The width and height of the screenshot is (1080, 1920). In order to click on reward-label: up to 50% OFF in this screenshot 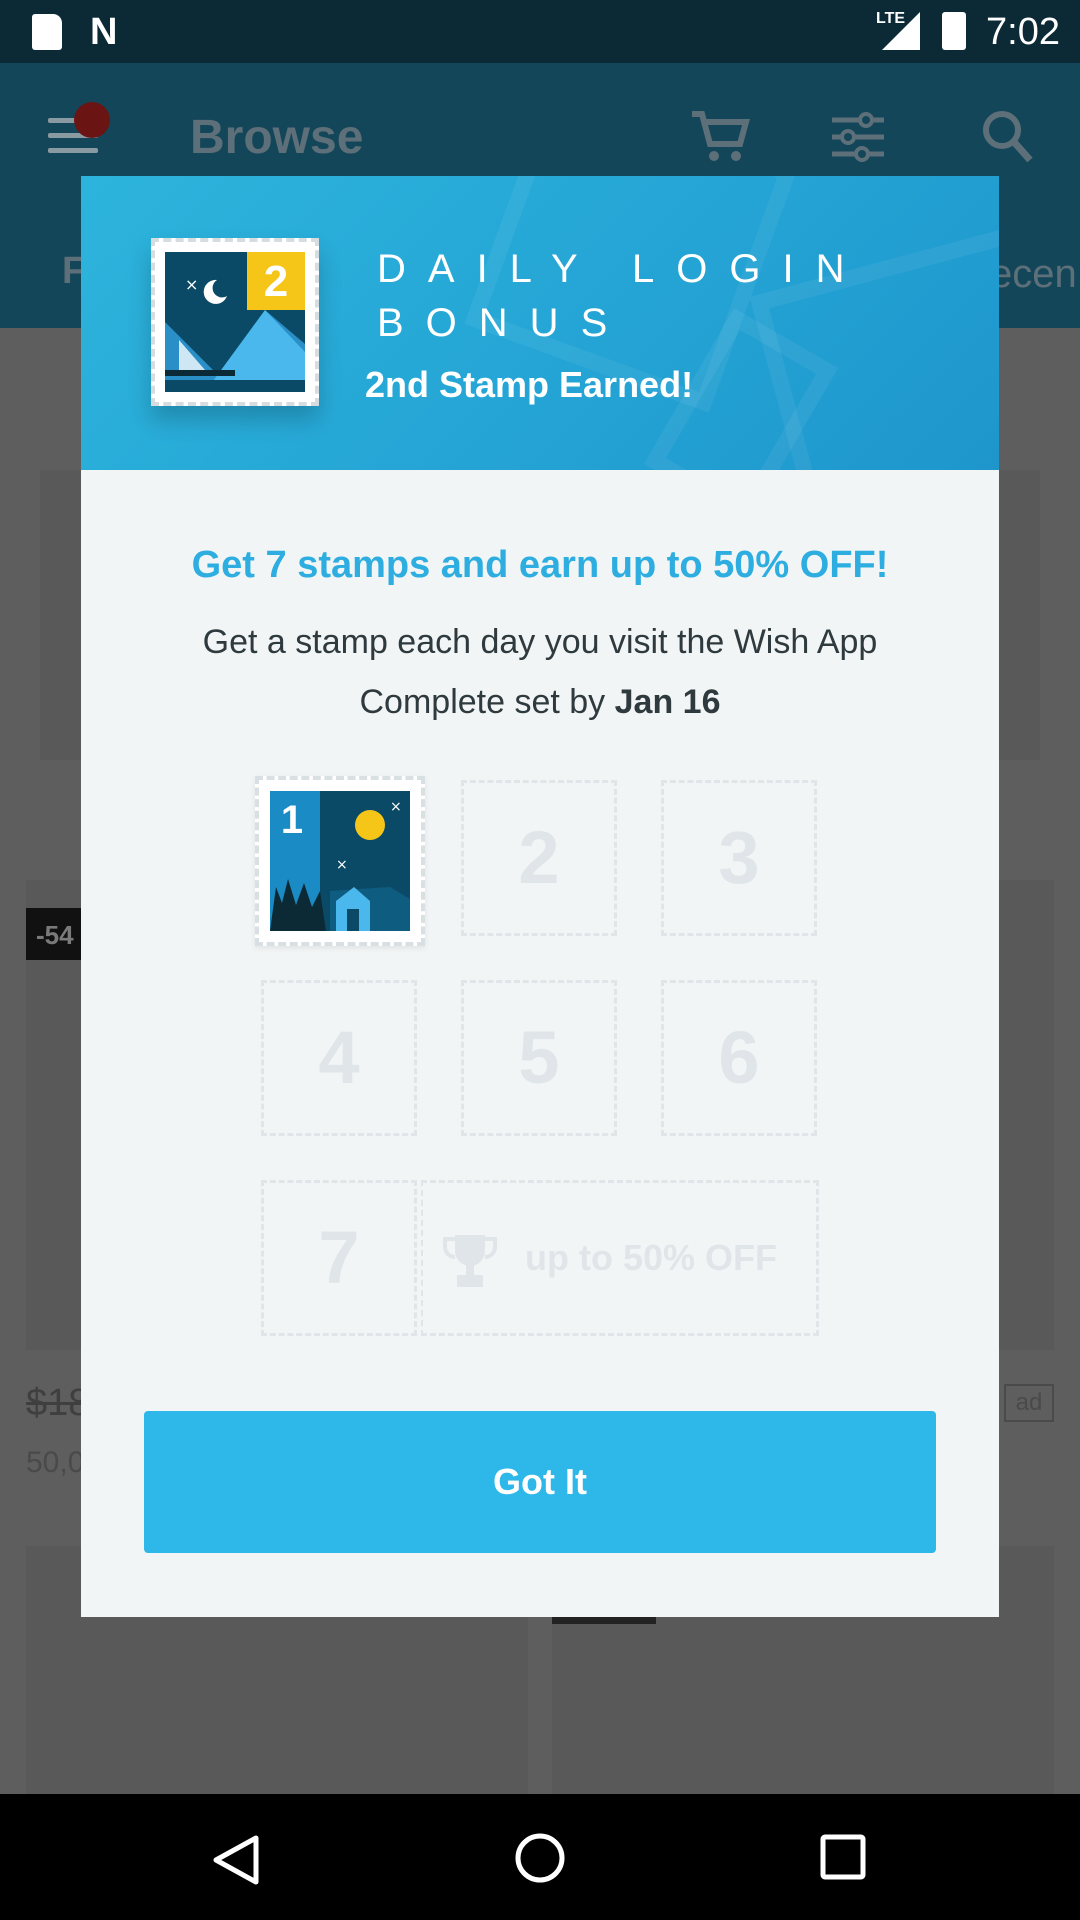, I will do `click(651, 1257)`.